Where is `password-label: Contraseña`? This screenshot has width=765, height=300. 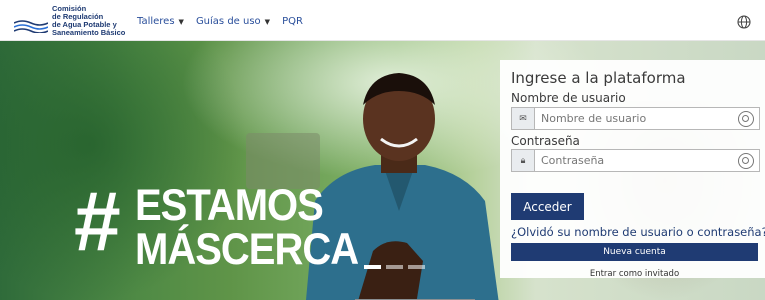
password-label: Contraseña is located at coordinates (545, 141).